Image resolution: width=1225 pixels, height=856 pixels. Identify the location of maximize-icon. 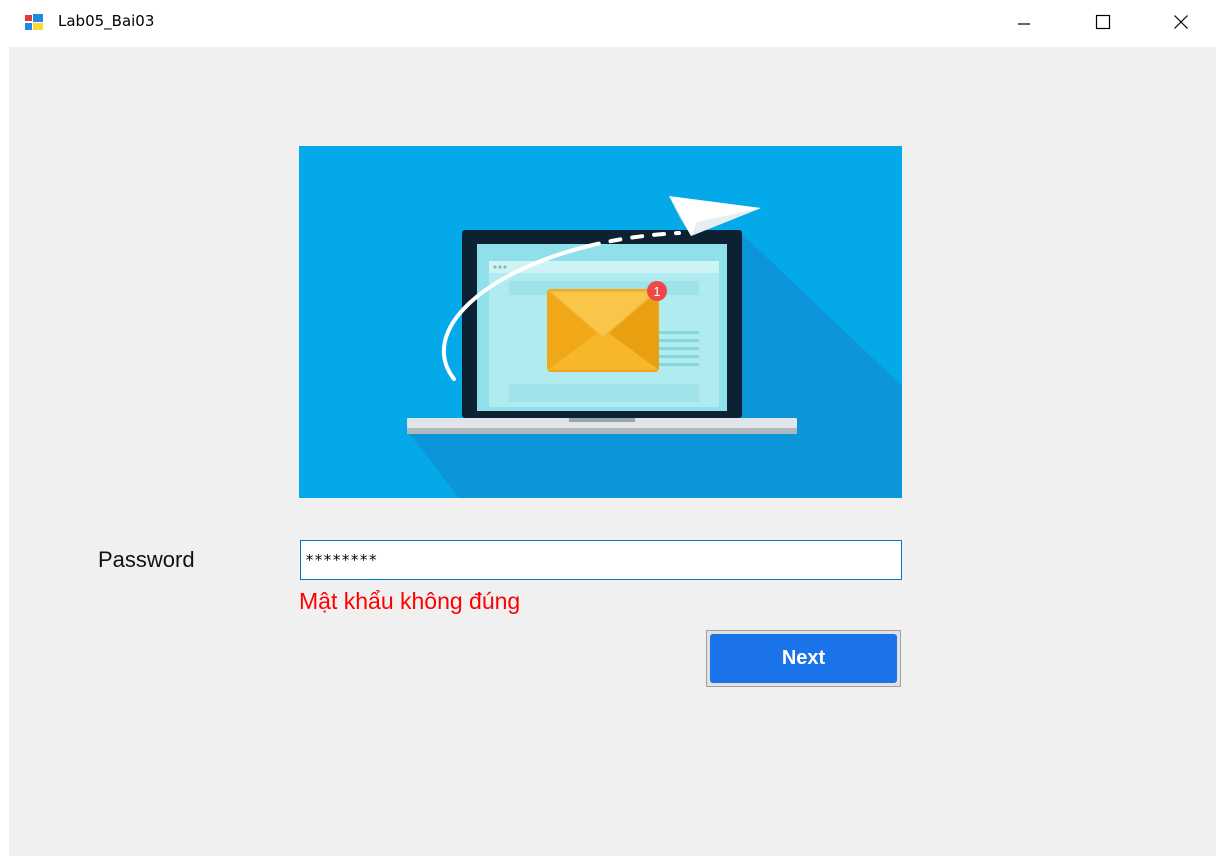
(1103, 22).